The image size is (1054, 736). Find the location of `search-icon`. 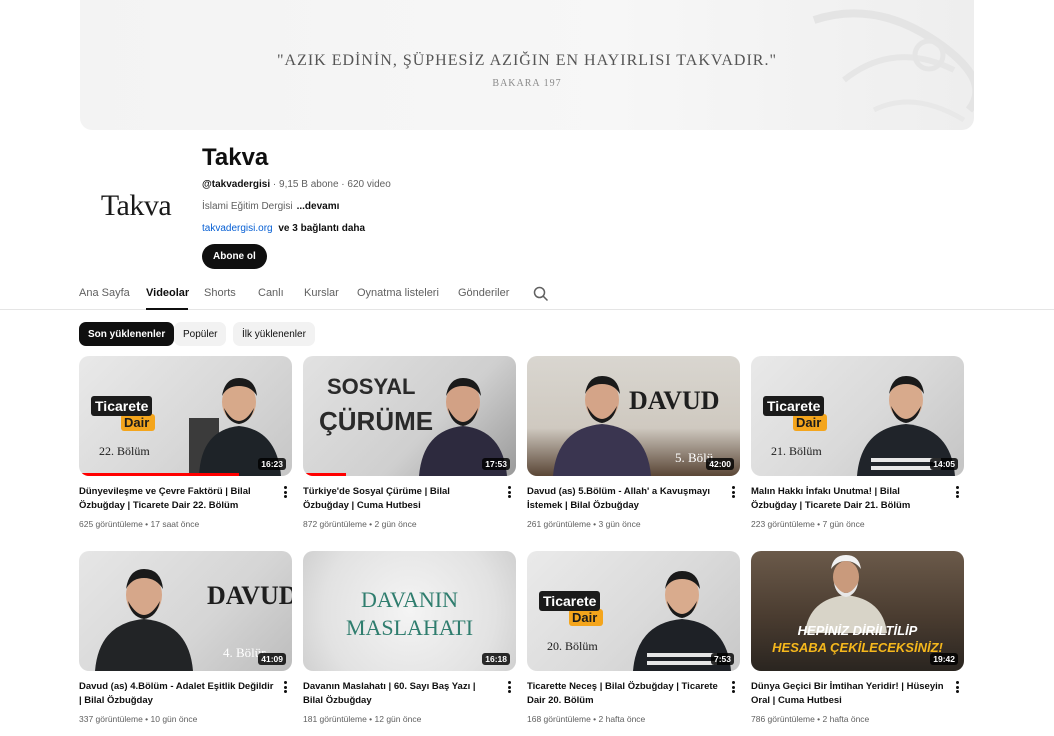

search-icon is located at coordinates (541, 294).